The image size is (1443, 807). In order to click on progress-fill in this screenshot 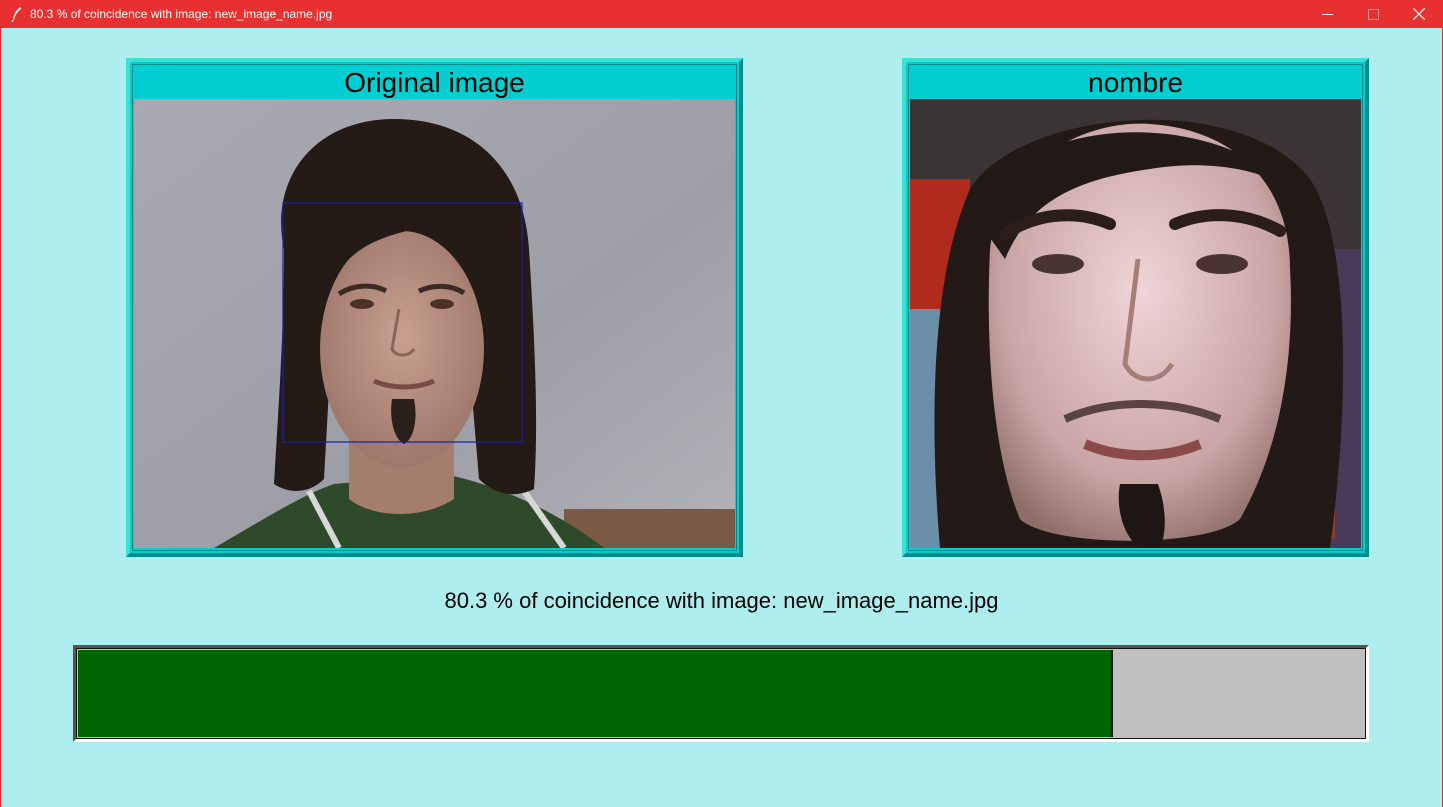, I will do `click(595, 693)`.